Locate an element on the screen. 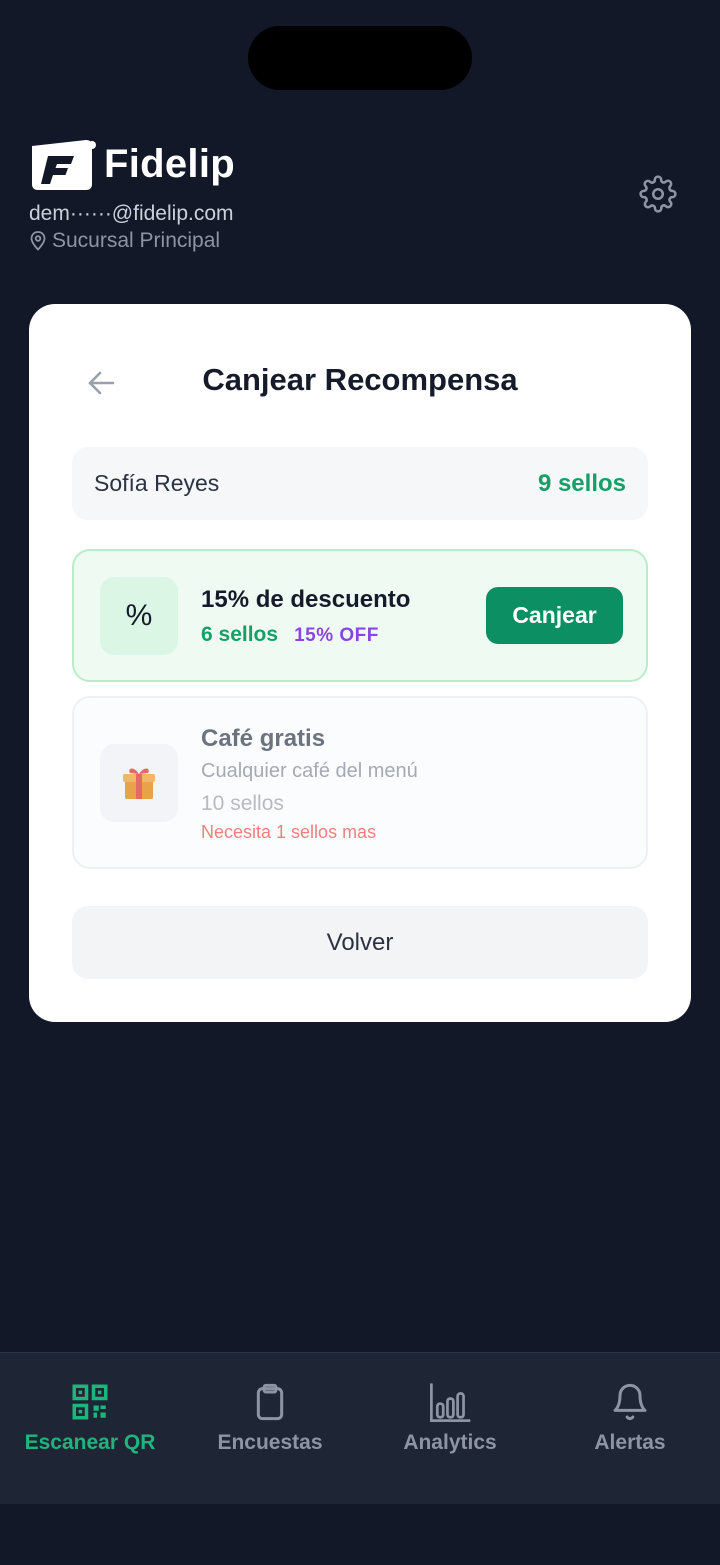 The height and width of the screenshot is (1565, 720). tab-label: Alertas is located at coordinates (630, 1442).